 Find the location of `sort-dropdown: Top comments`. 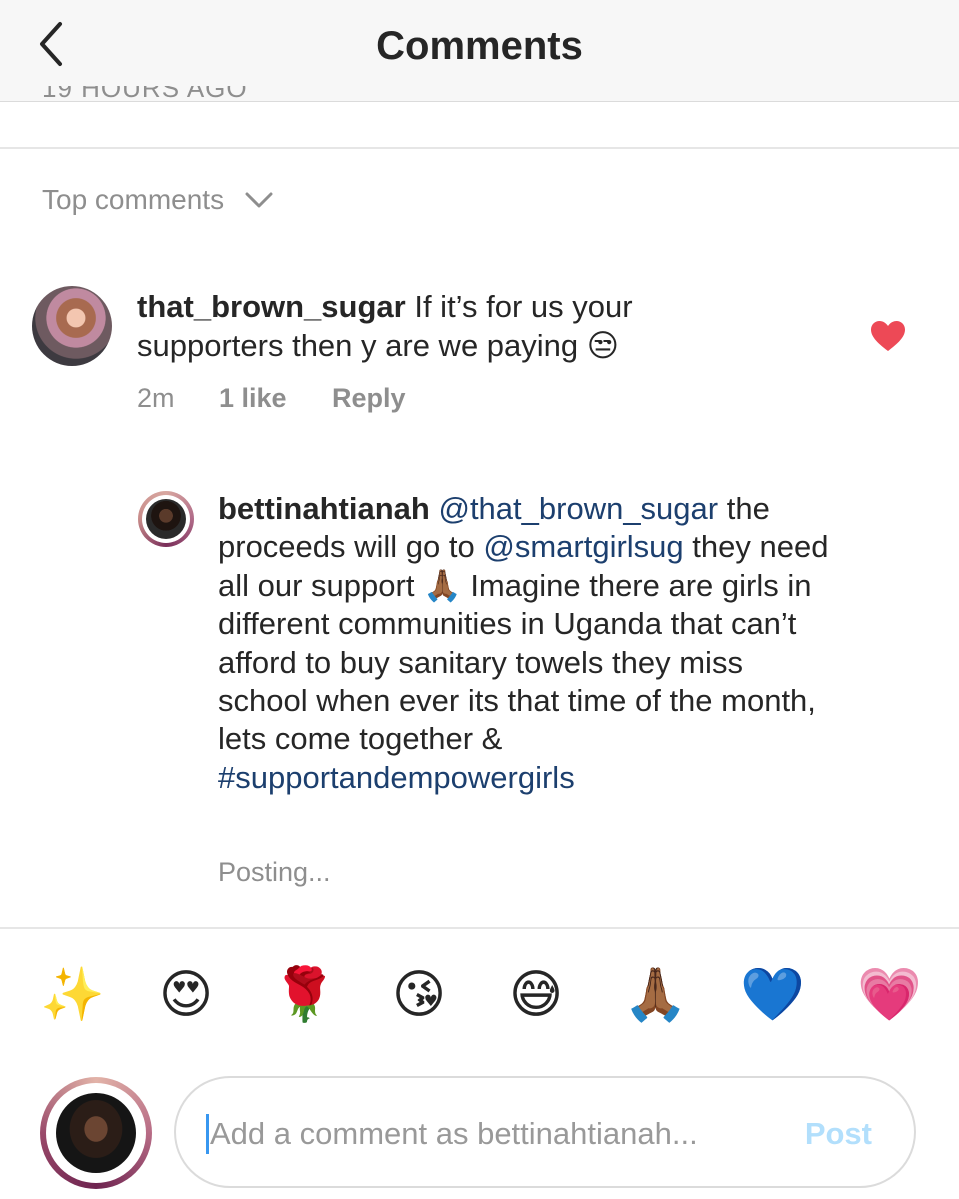

sort-dropdown: Top comments is located at coordinates (158, 200).